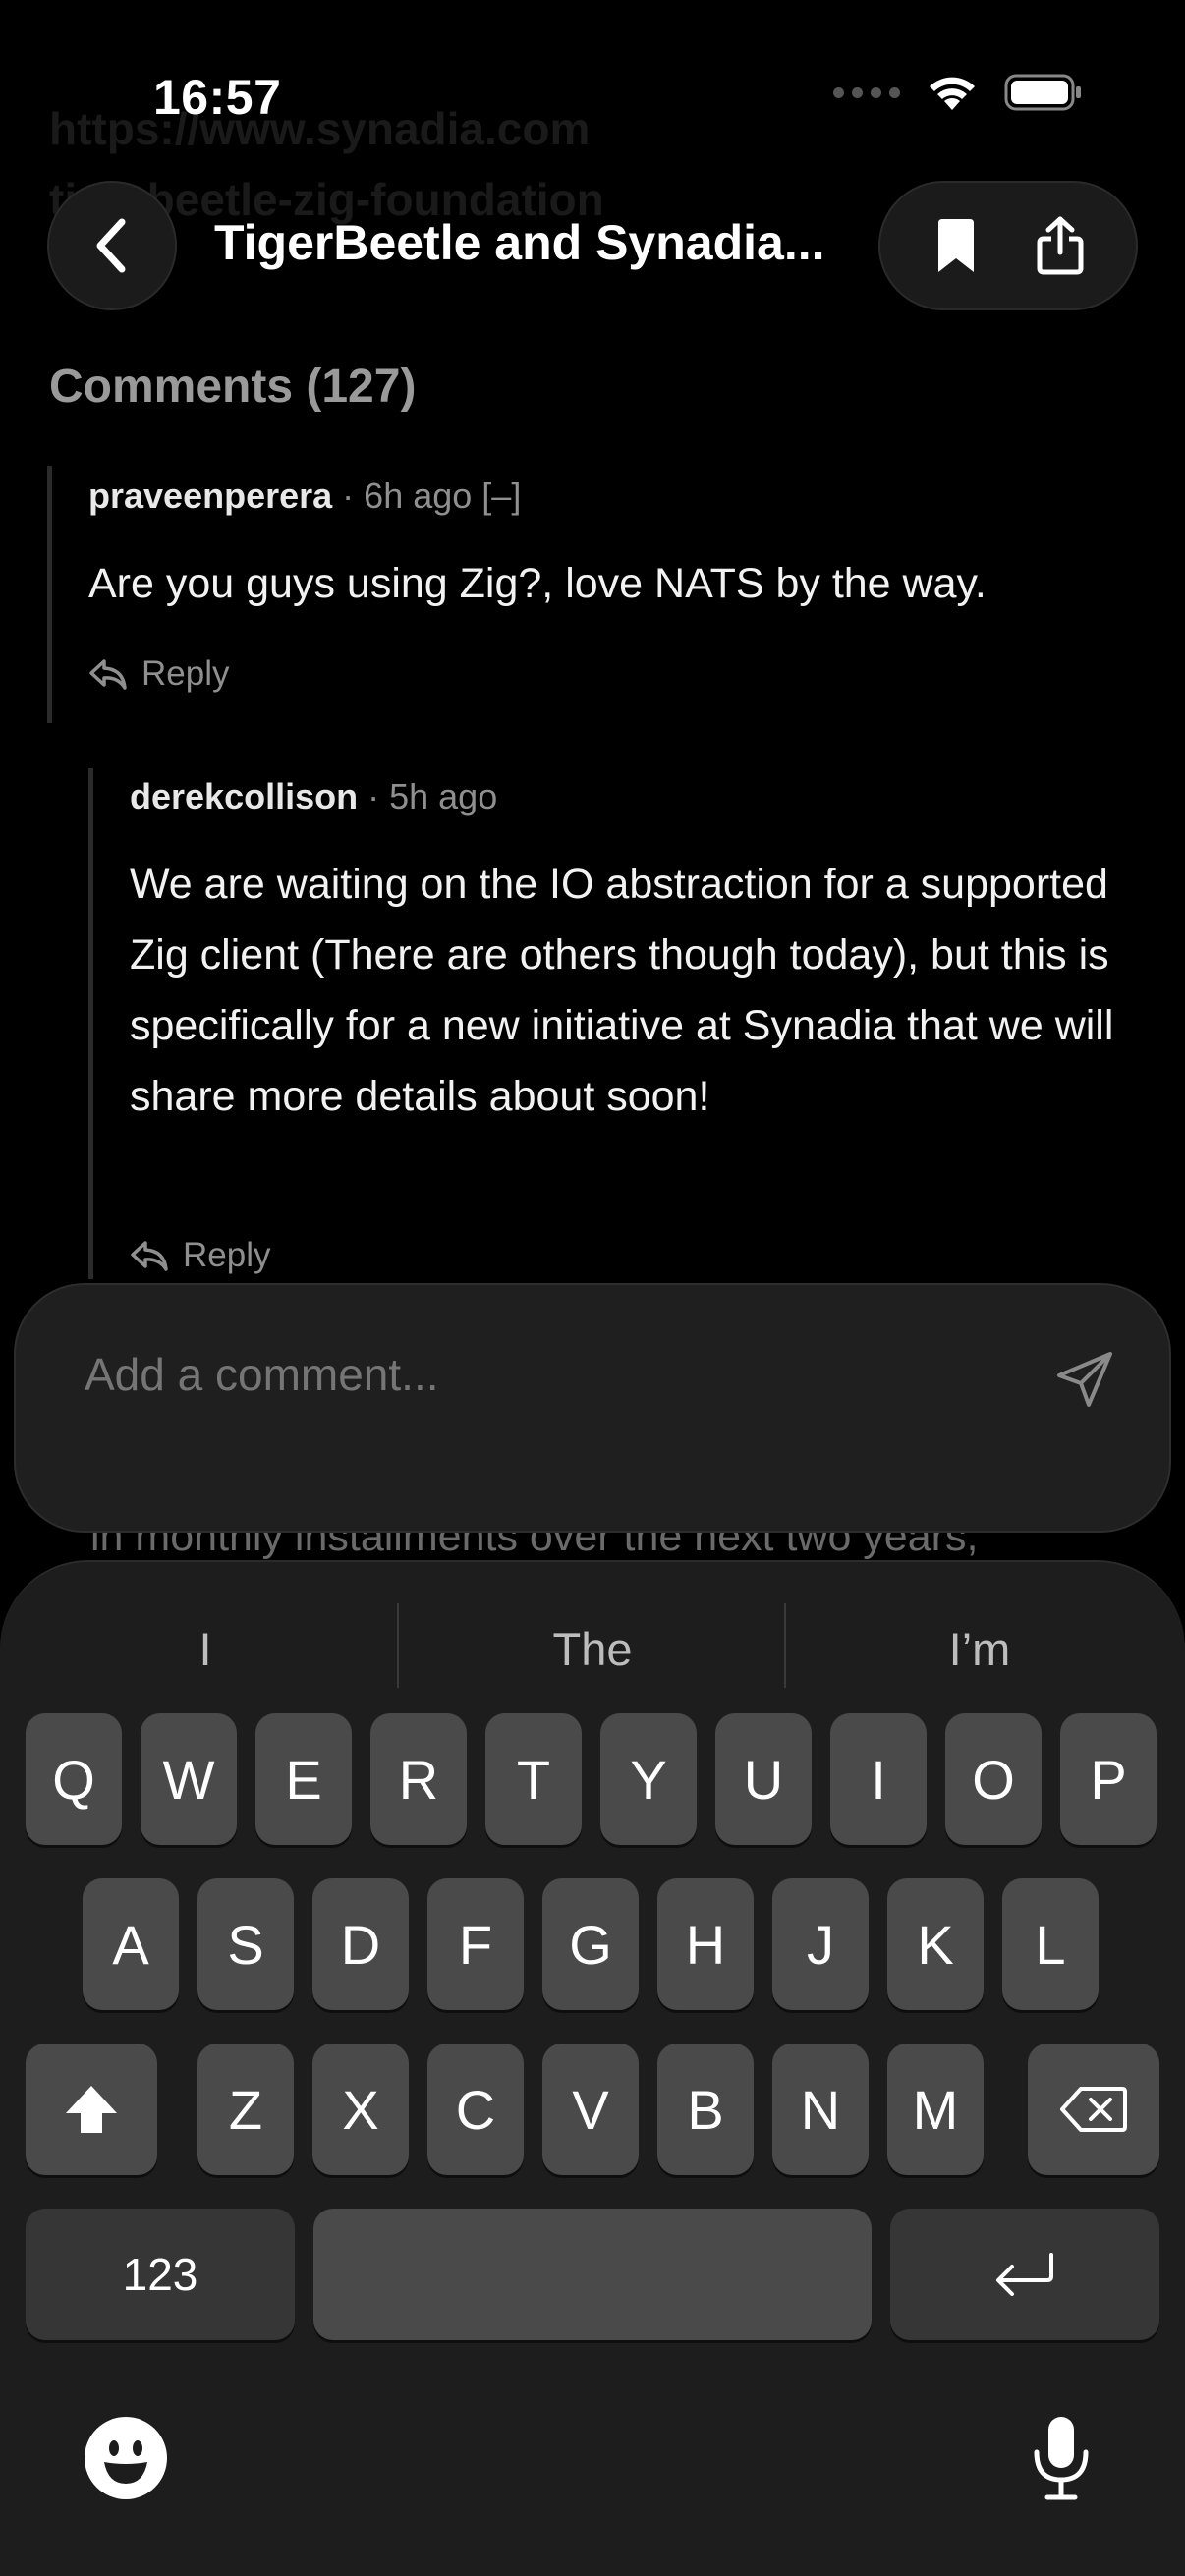  What do you see at coordinates (320, 128) in the screenshot?
I see `background-text: https://www.synadia.com` at bounding box center [320, 128].